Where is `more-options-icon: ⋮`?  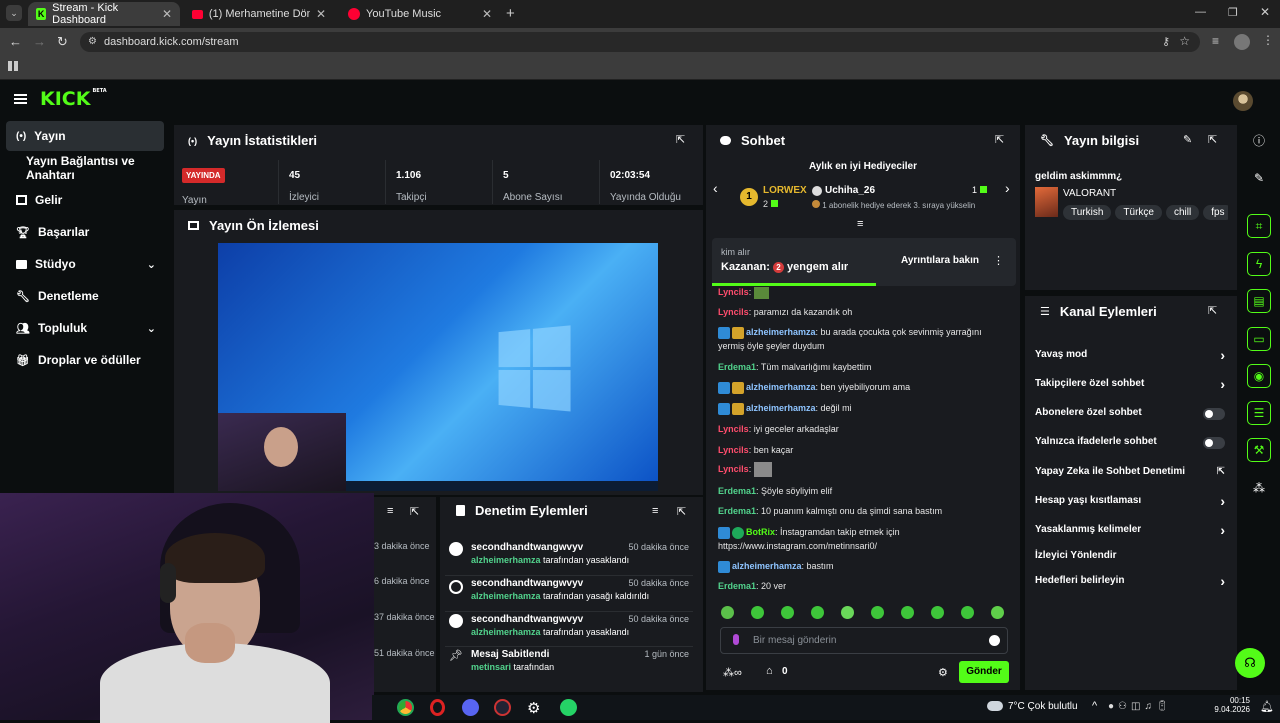 more-options-icon: ⋮ is located at coordinates (998, 260).